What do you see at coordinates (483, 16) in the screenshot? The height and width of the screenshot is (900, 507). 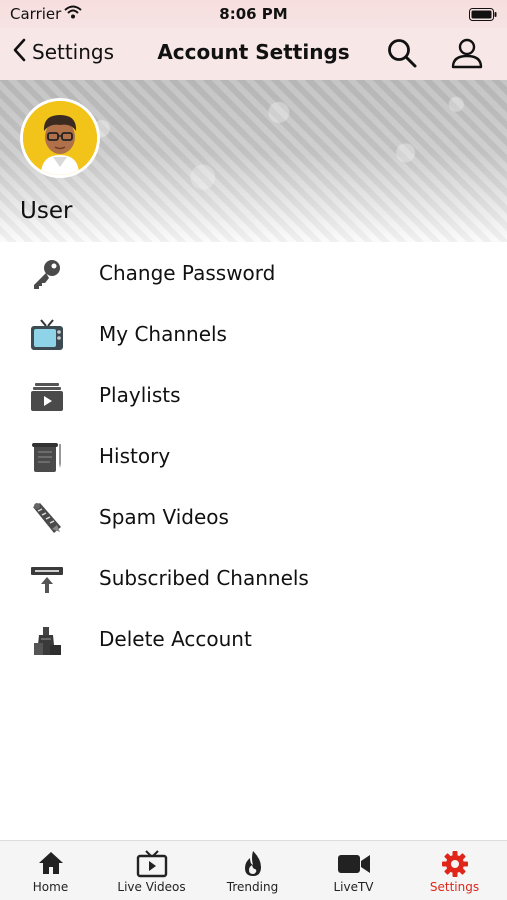 I see `battery-icon` at bounding box center [483, 16].